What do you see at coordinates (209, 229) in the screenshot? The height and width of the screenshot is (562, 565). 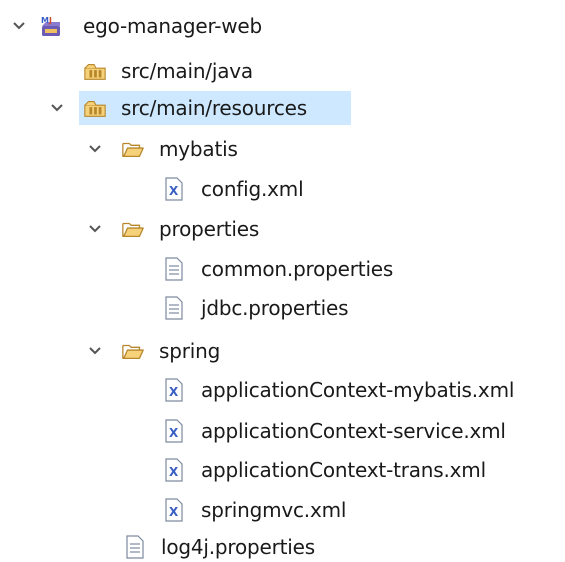 I see `tree-node-label: properties` at bounding box center [209, 229].